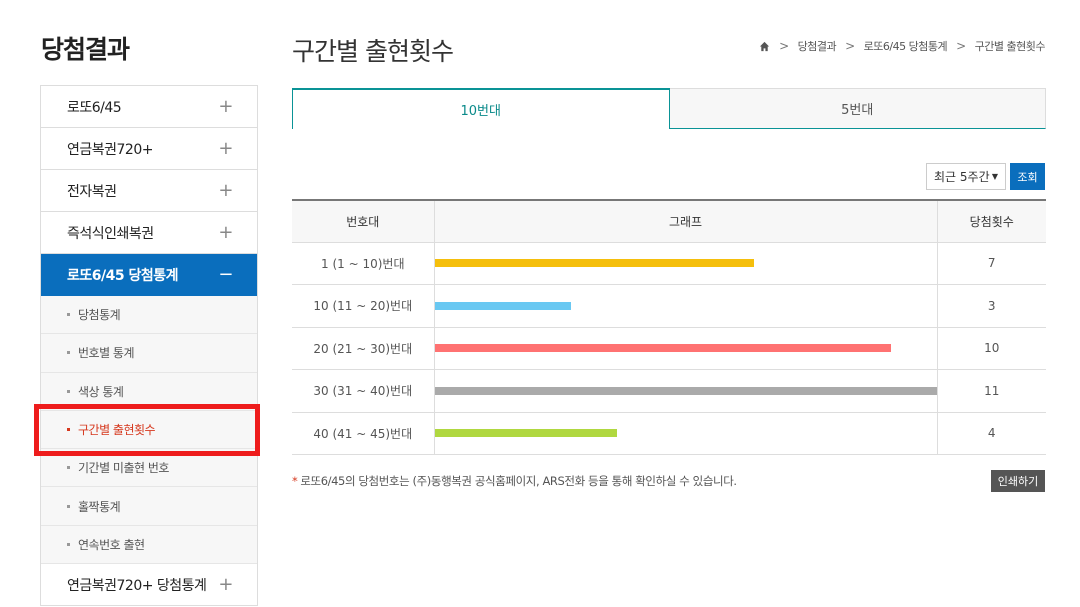  I want to click on count-cell: 7, so click(991, 263).